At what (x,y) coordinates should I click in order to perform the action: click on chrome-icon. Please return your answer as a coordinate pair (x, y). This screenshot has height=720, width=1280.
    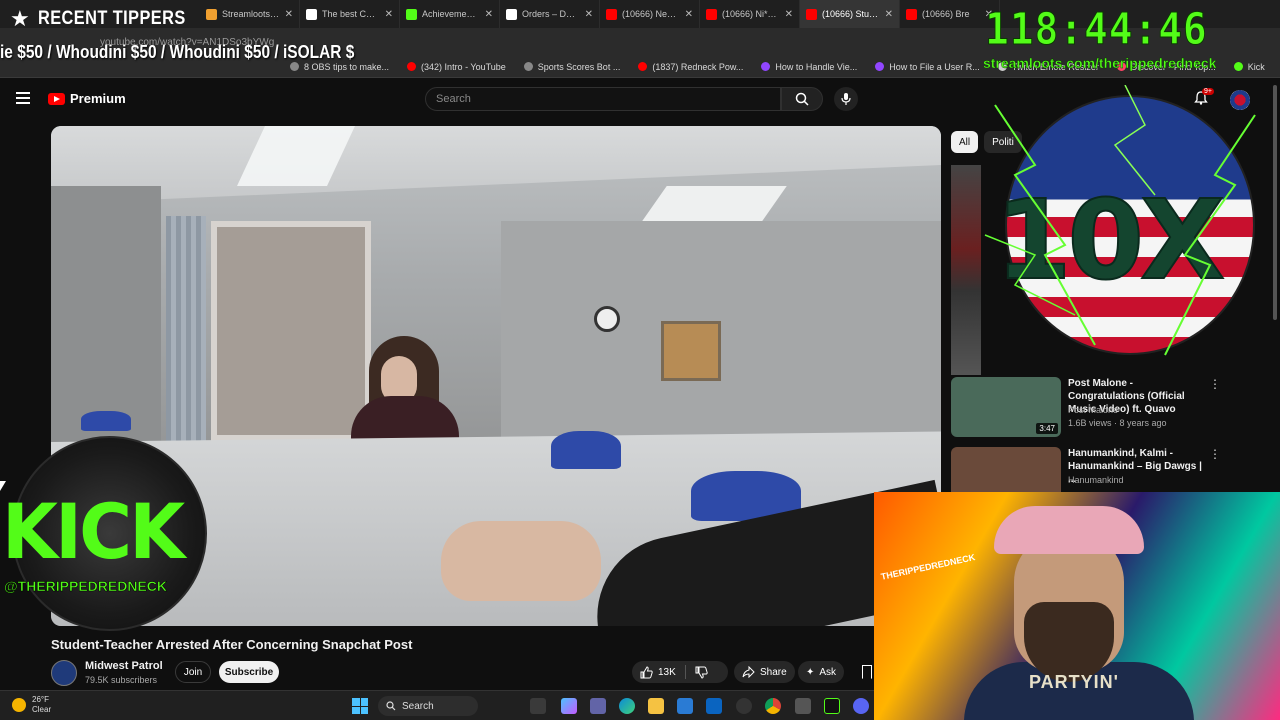
    Looking at the image, I should click on (773, 706).